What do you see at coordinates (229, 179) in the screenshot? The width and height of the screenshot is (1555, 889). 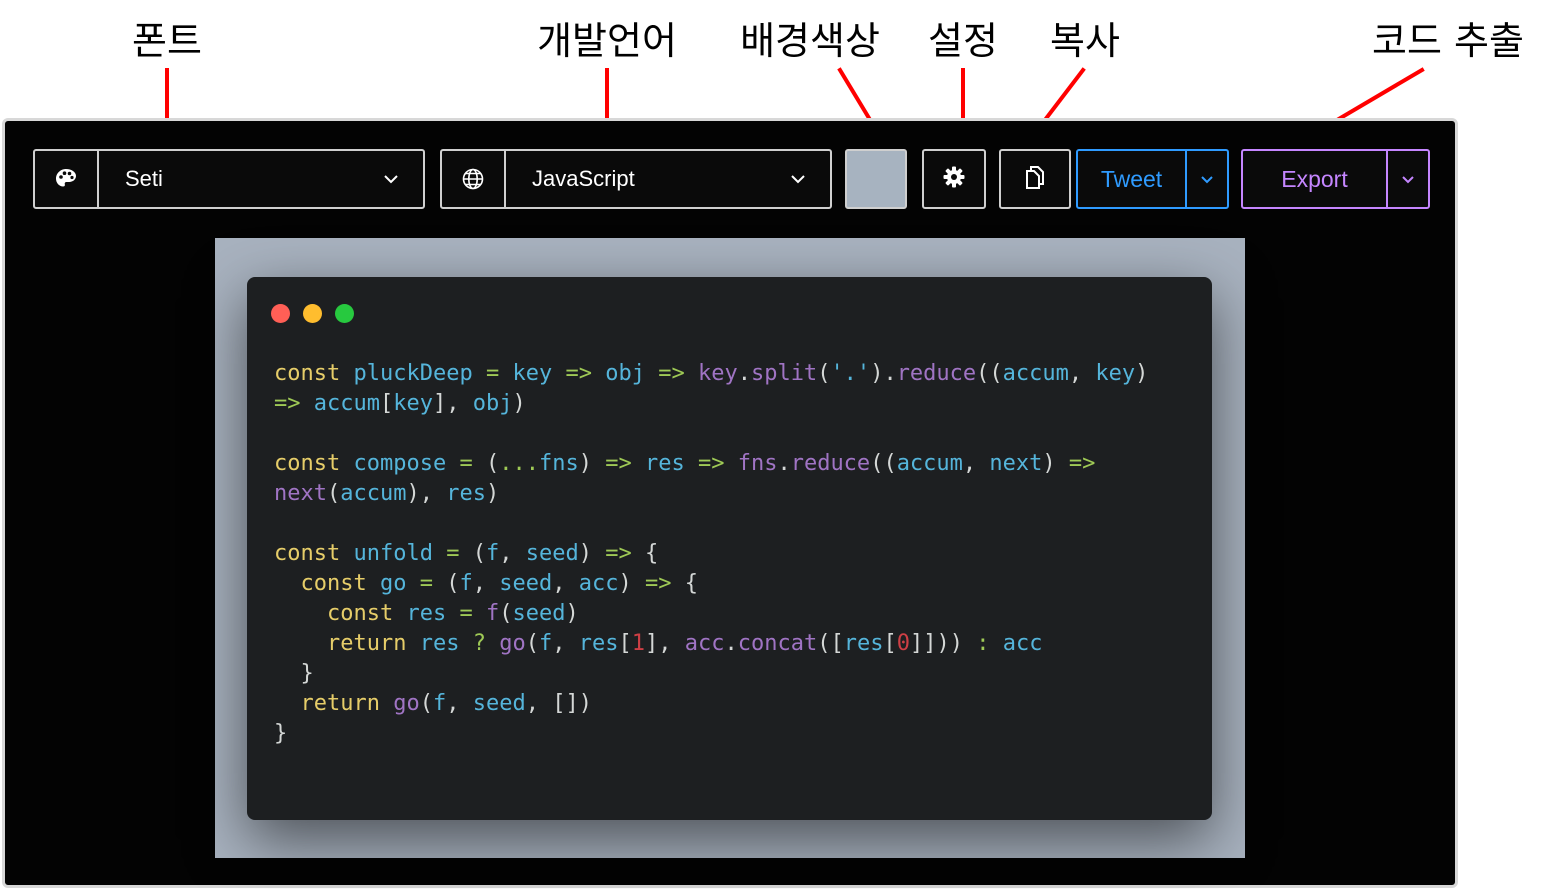 I see `theme-dropdown: Seti` at bounding box center [229, 179].